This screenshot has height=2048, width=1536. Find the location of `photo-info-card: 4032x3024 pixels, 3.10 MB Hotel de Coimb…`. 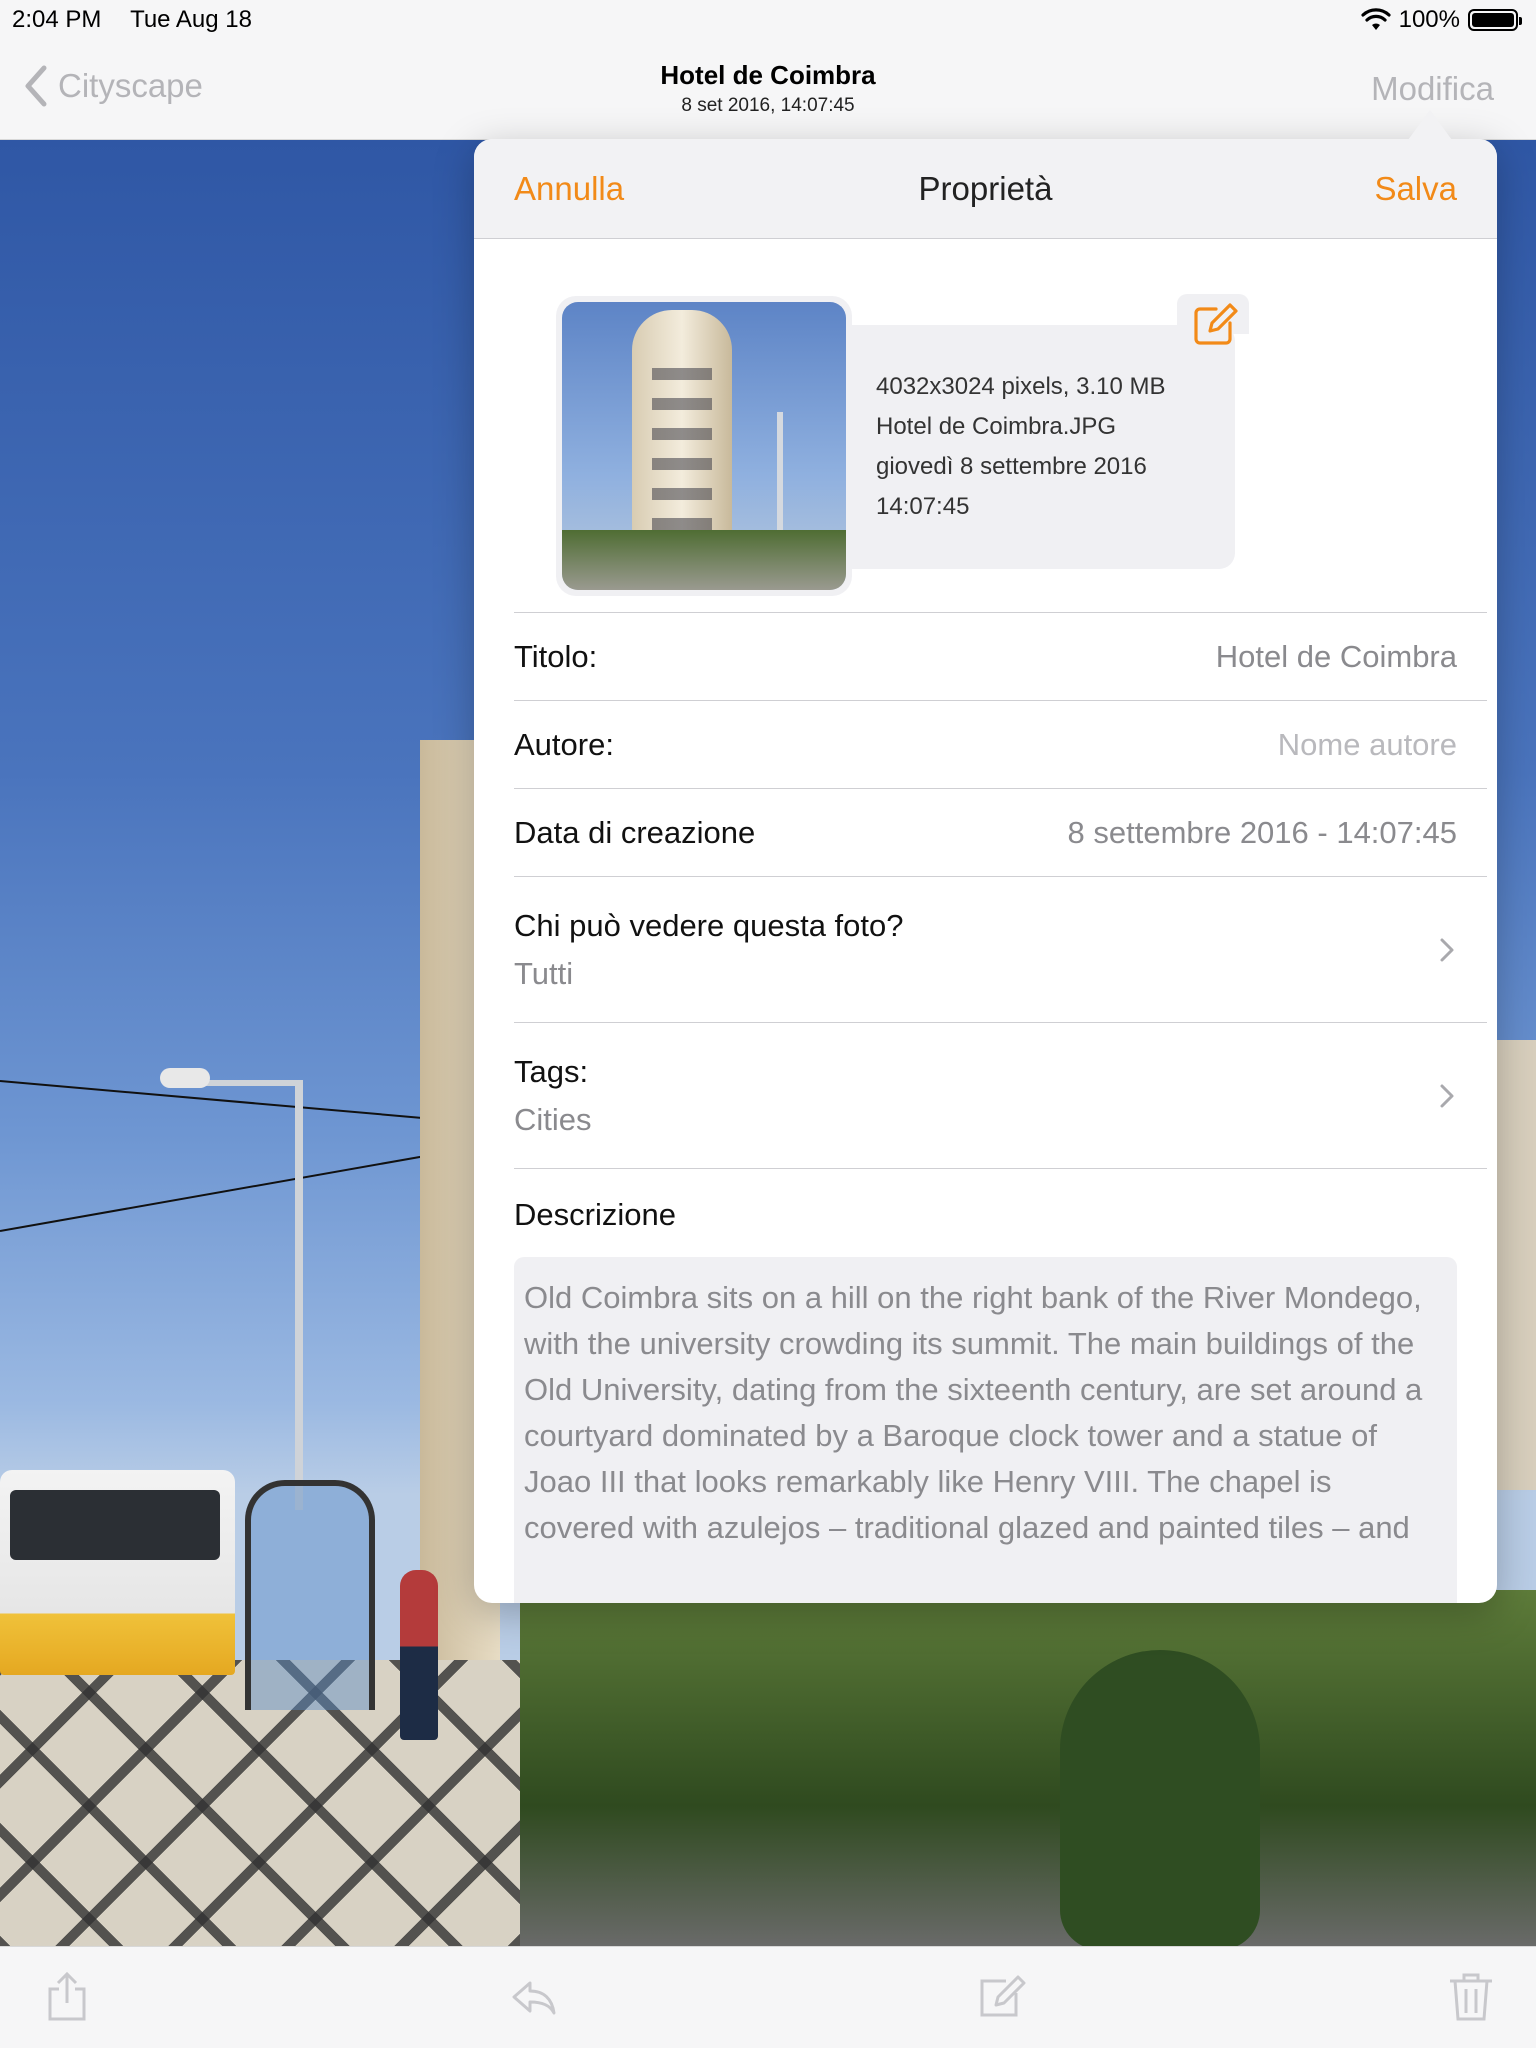

photo-info-card: 4032x3024 pixels, 3.10 MB Hotel de Coimb… is located at coordinates (1000, 426).